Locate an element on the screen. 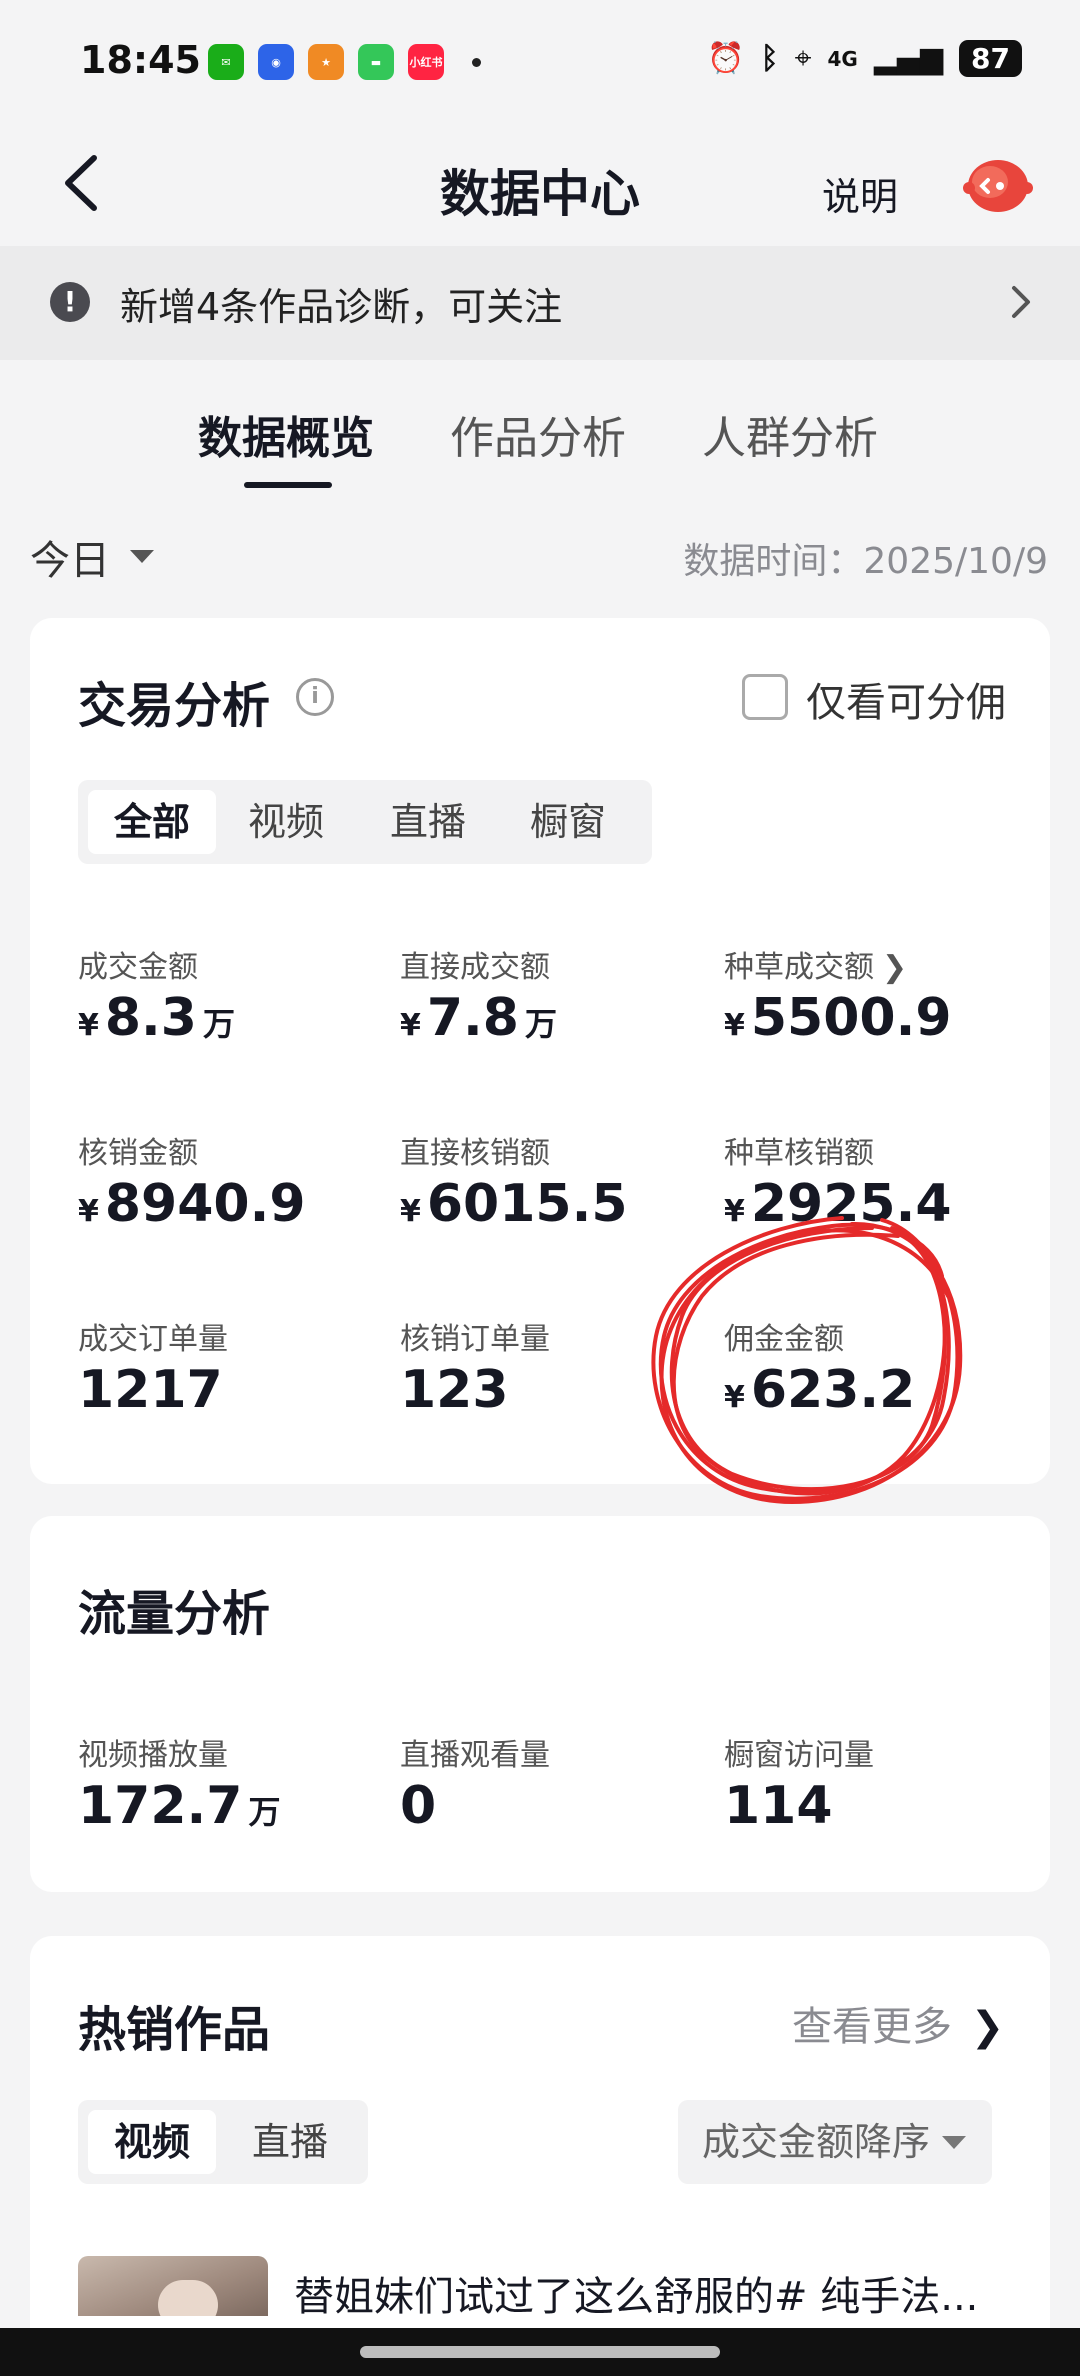  game-app-icon: ★ is located at coordinates (326, 62).